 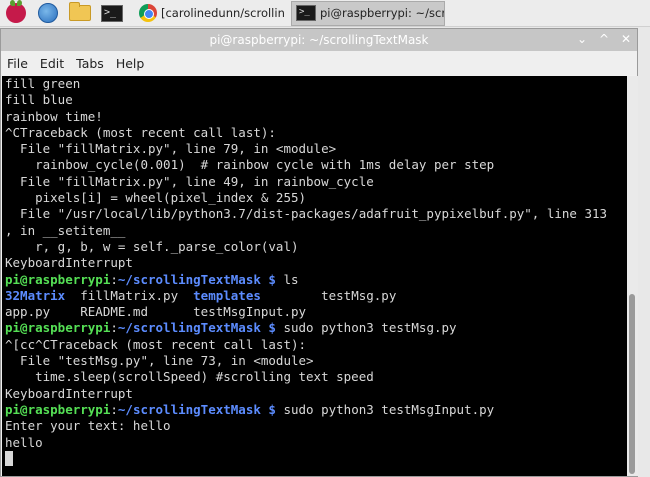 I want to click on output-text: fill blue, so click(x=39, y=100).